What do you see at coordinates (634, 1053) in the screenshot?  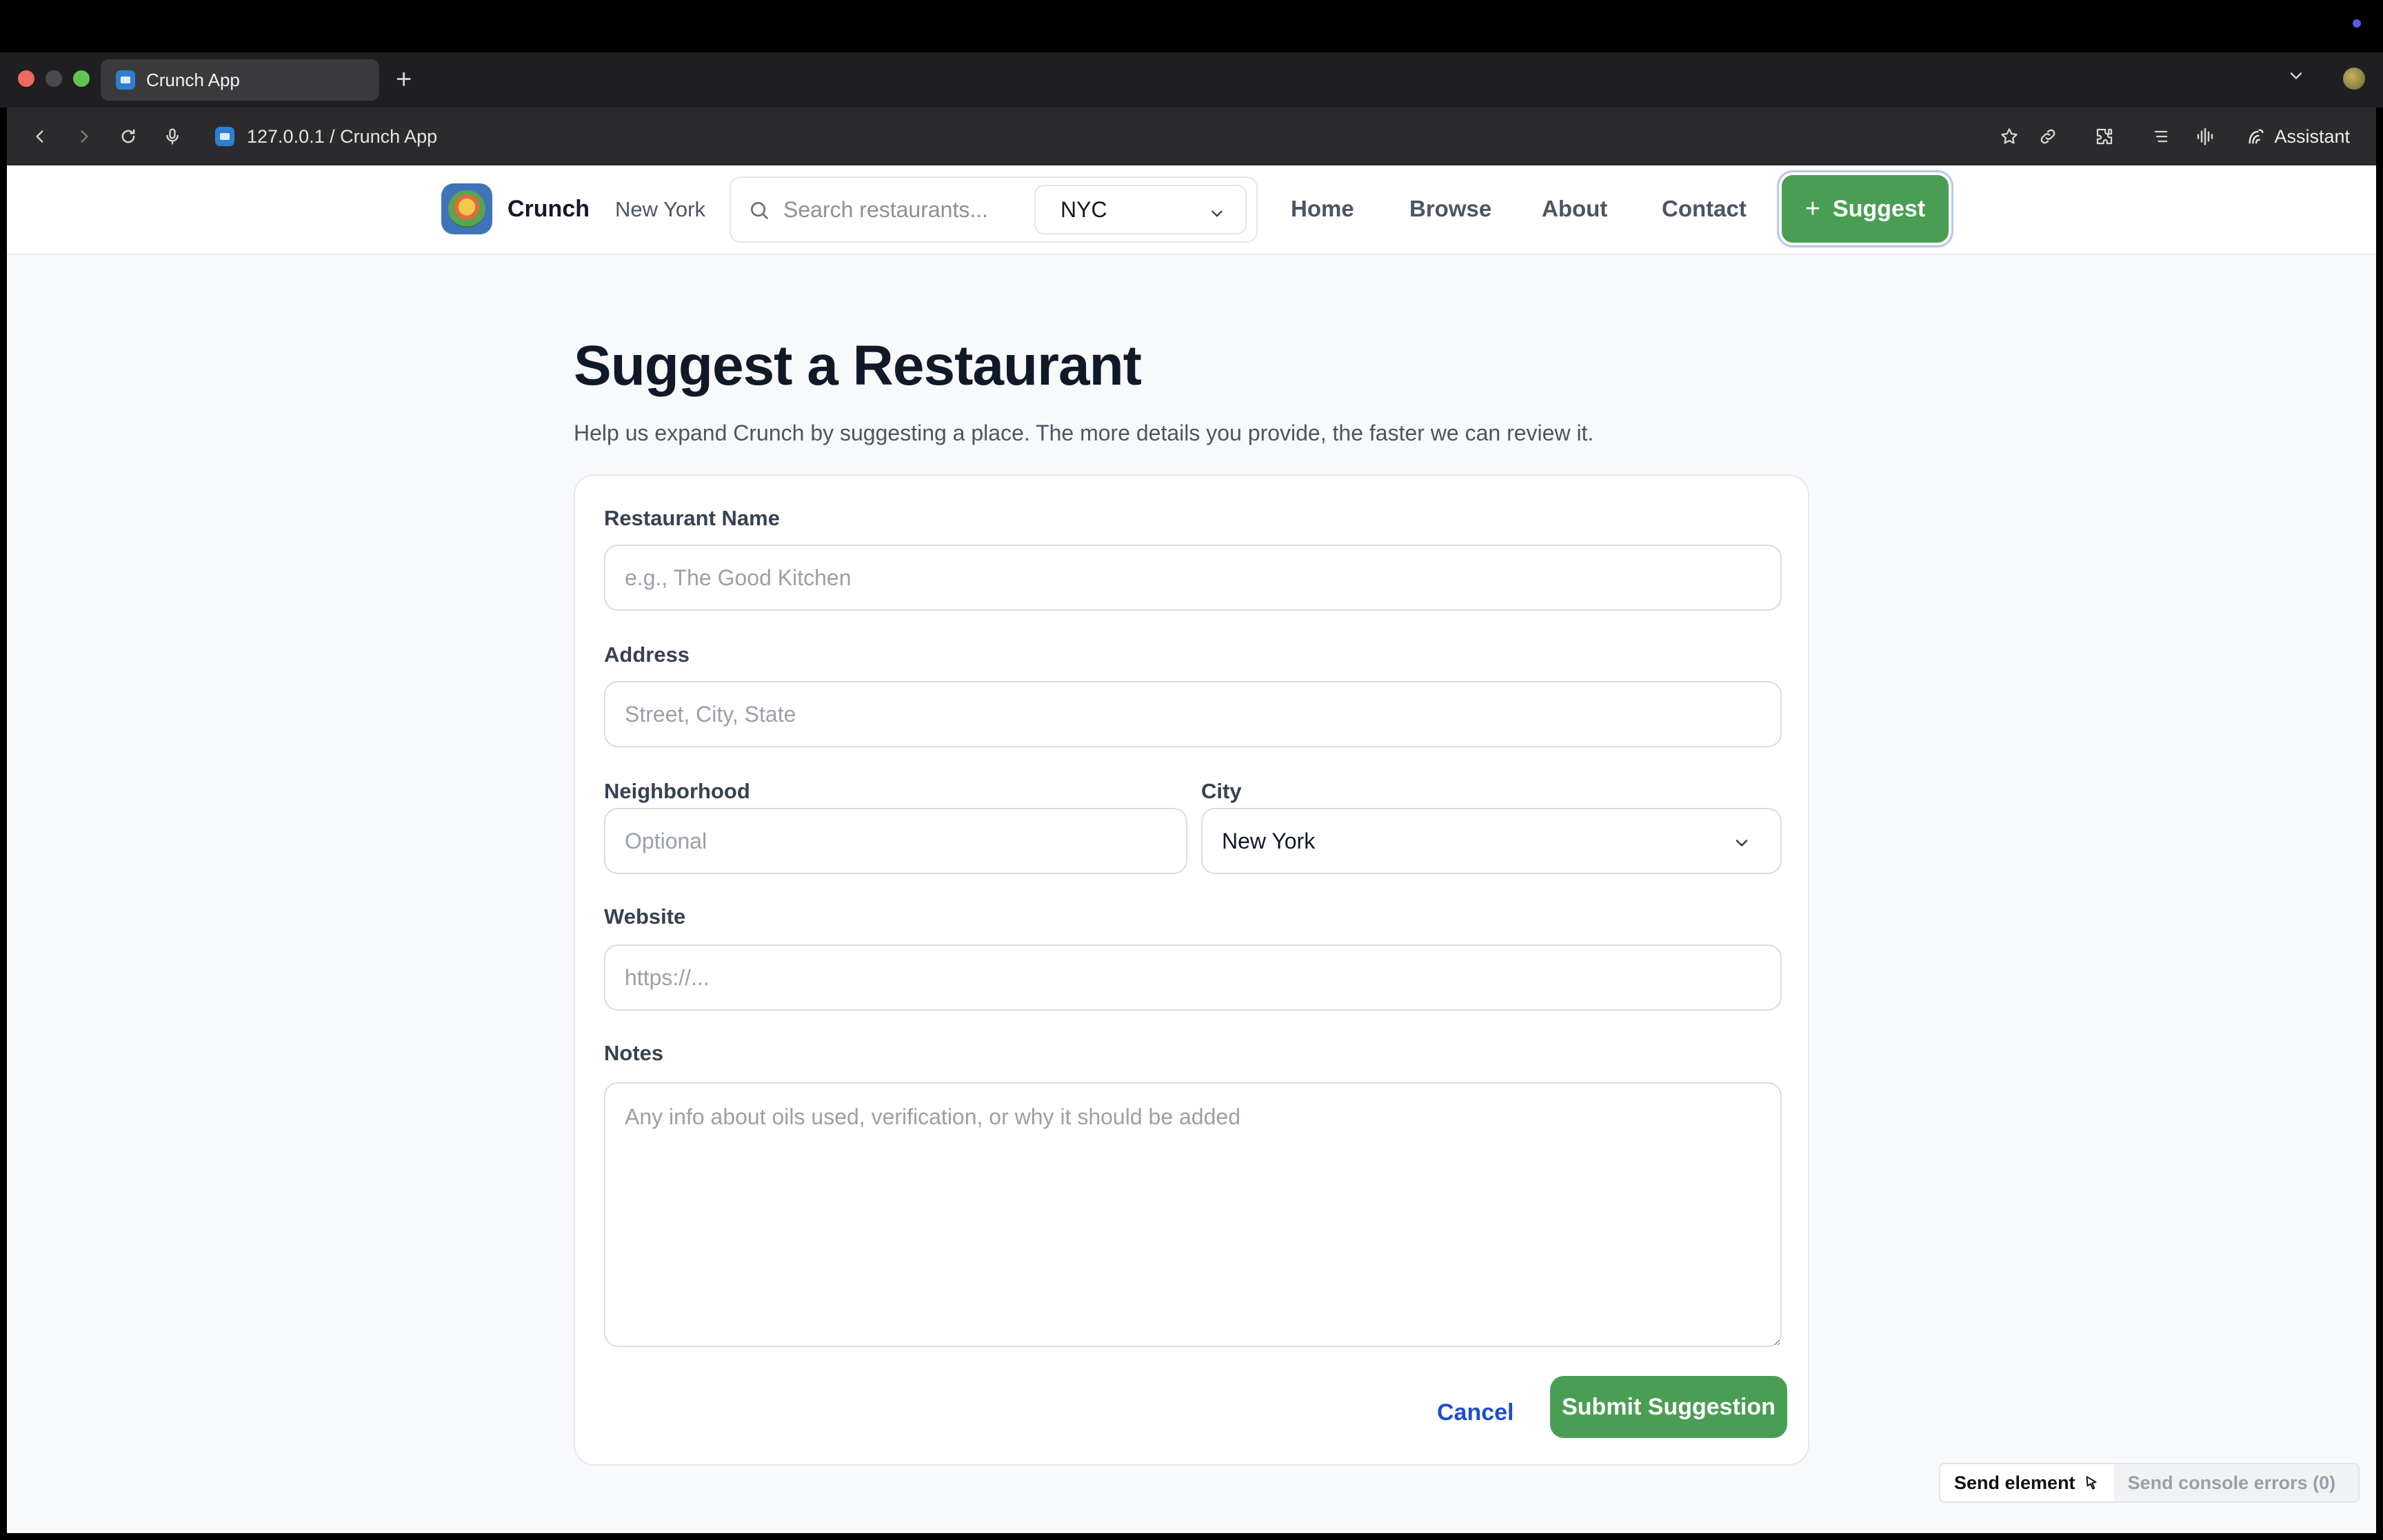 I see `notes-label: Notes` at bounding box center [634, 1053].